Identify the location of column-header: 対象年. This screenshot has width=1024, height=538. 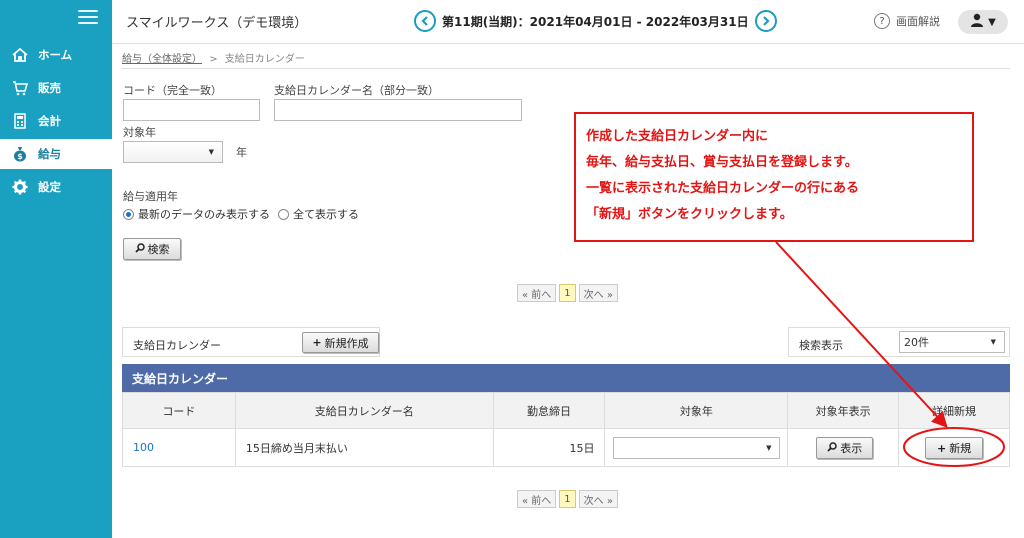
(696, 410).